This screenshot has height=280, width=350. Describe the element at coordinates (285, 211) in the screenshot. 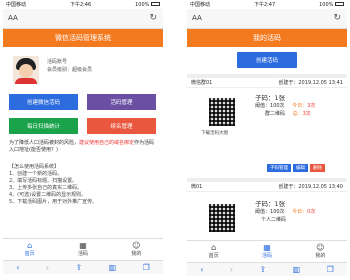

I see `qr-stats: 子码：1张 阈值：100次 今日：0次 个人二维码` at that location.